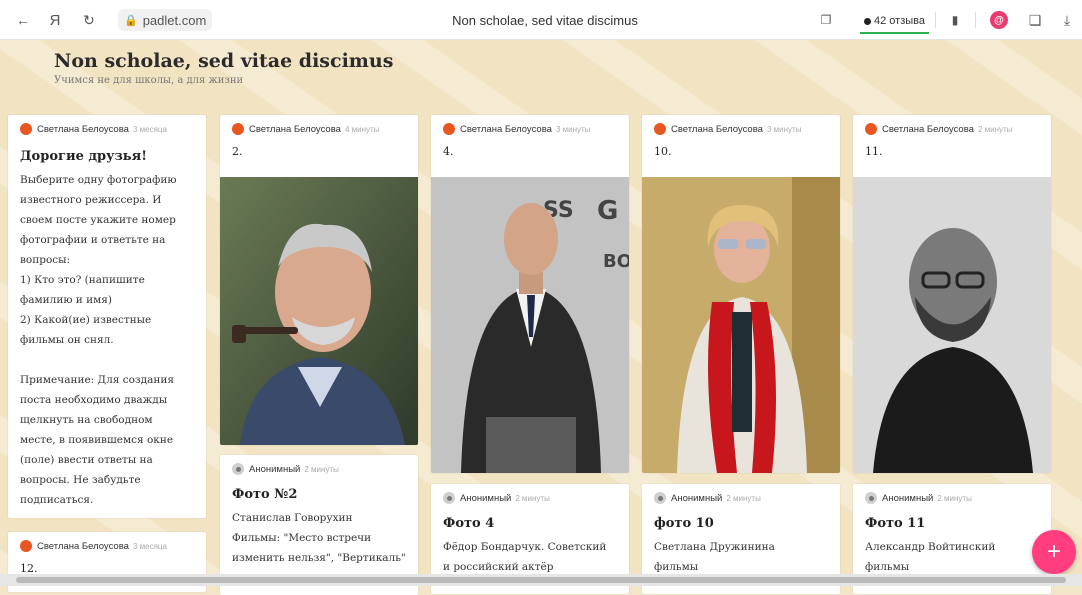 This screenshot has height=595, width=1082. I want to click on page-title-bar: Non scholae, sed vitae discimus, so click(545, 20).